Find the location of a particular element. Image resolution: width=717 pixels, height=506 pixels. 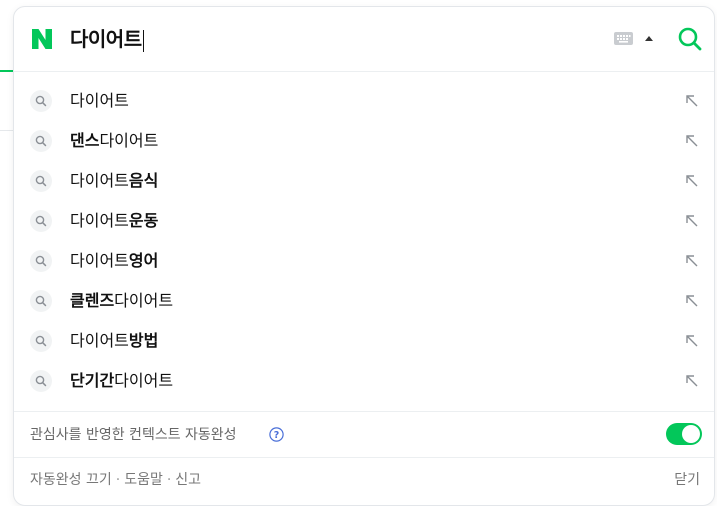

report-link: 신고 is located at coordinates (188, 480).